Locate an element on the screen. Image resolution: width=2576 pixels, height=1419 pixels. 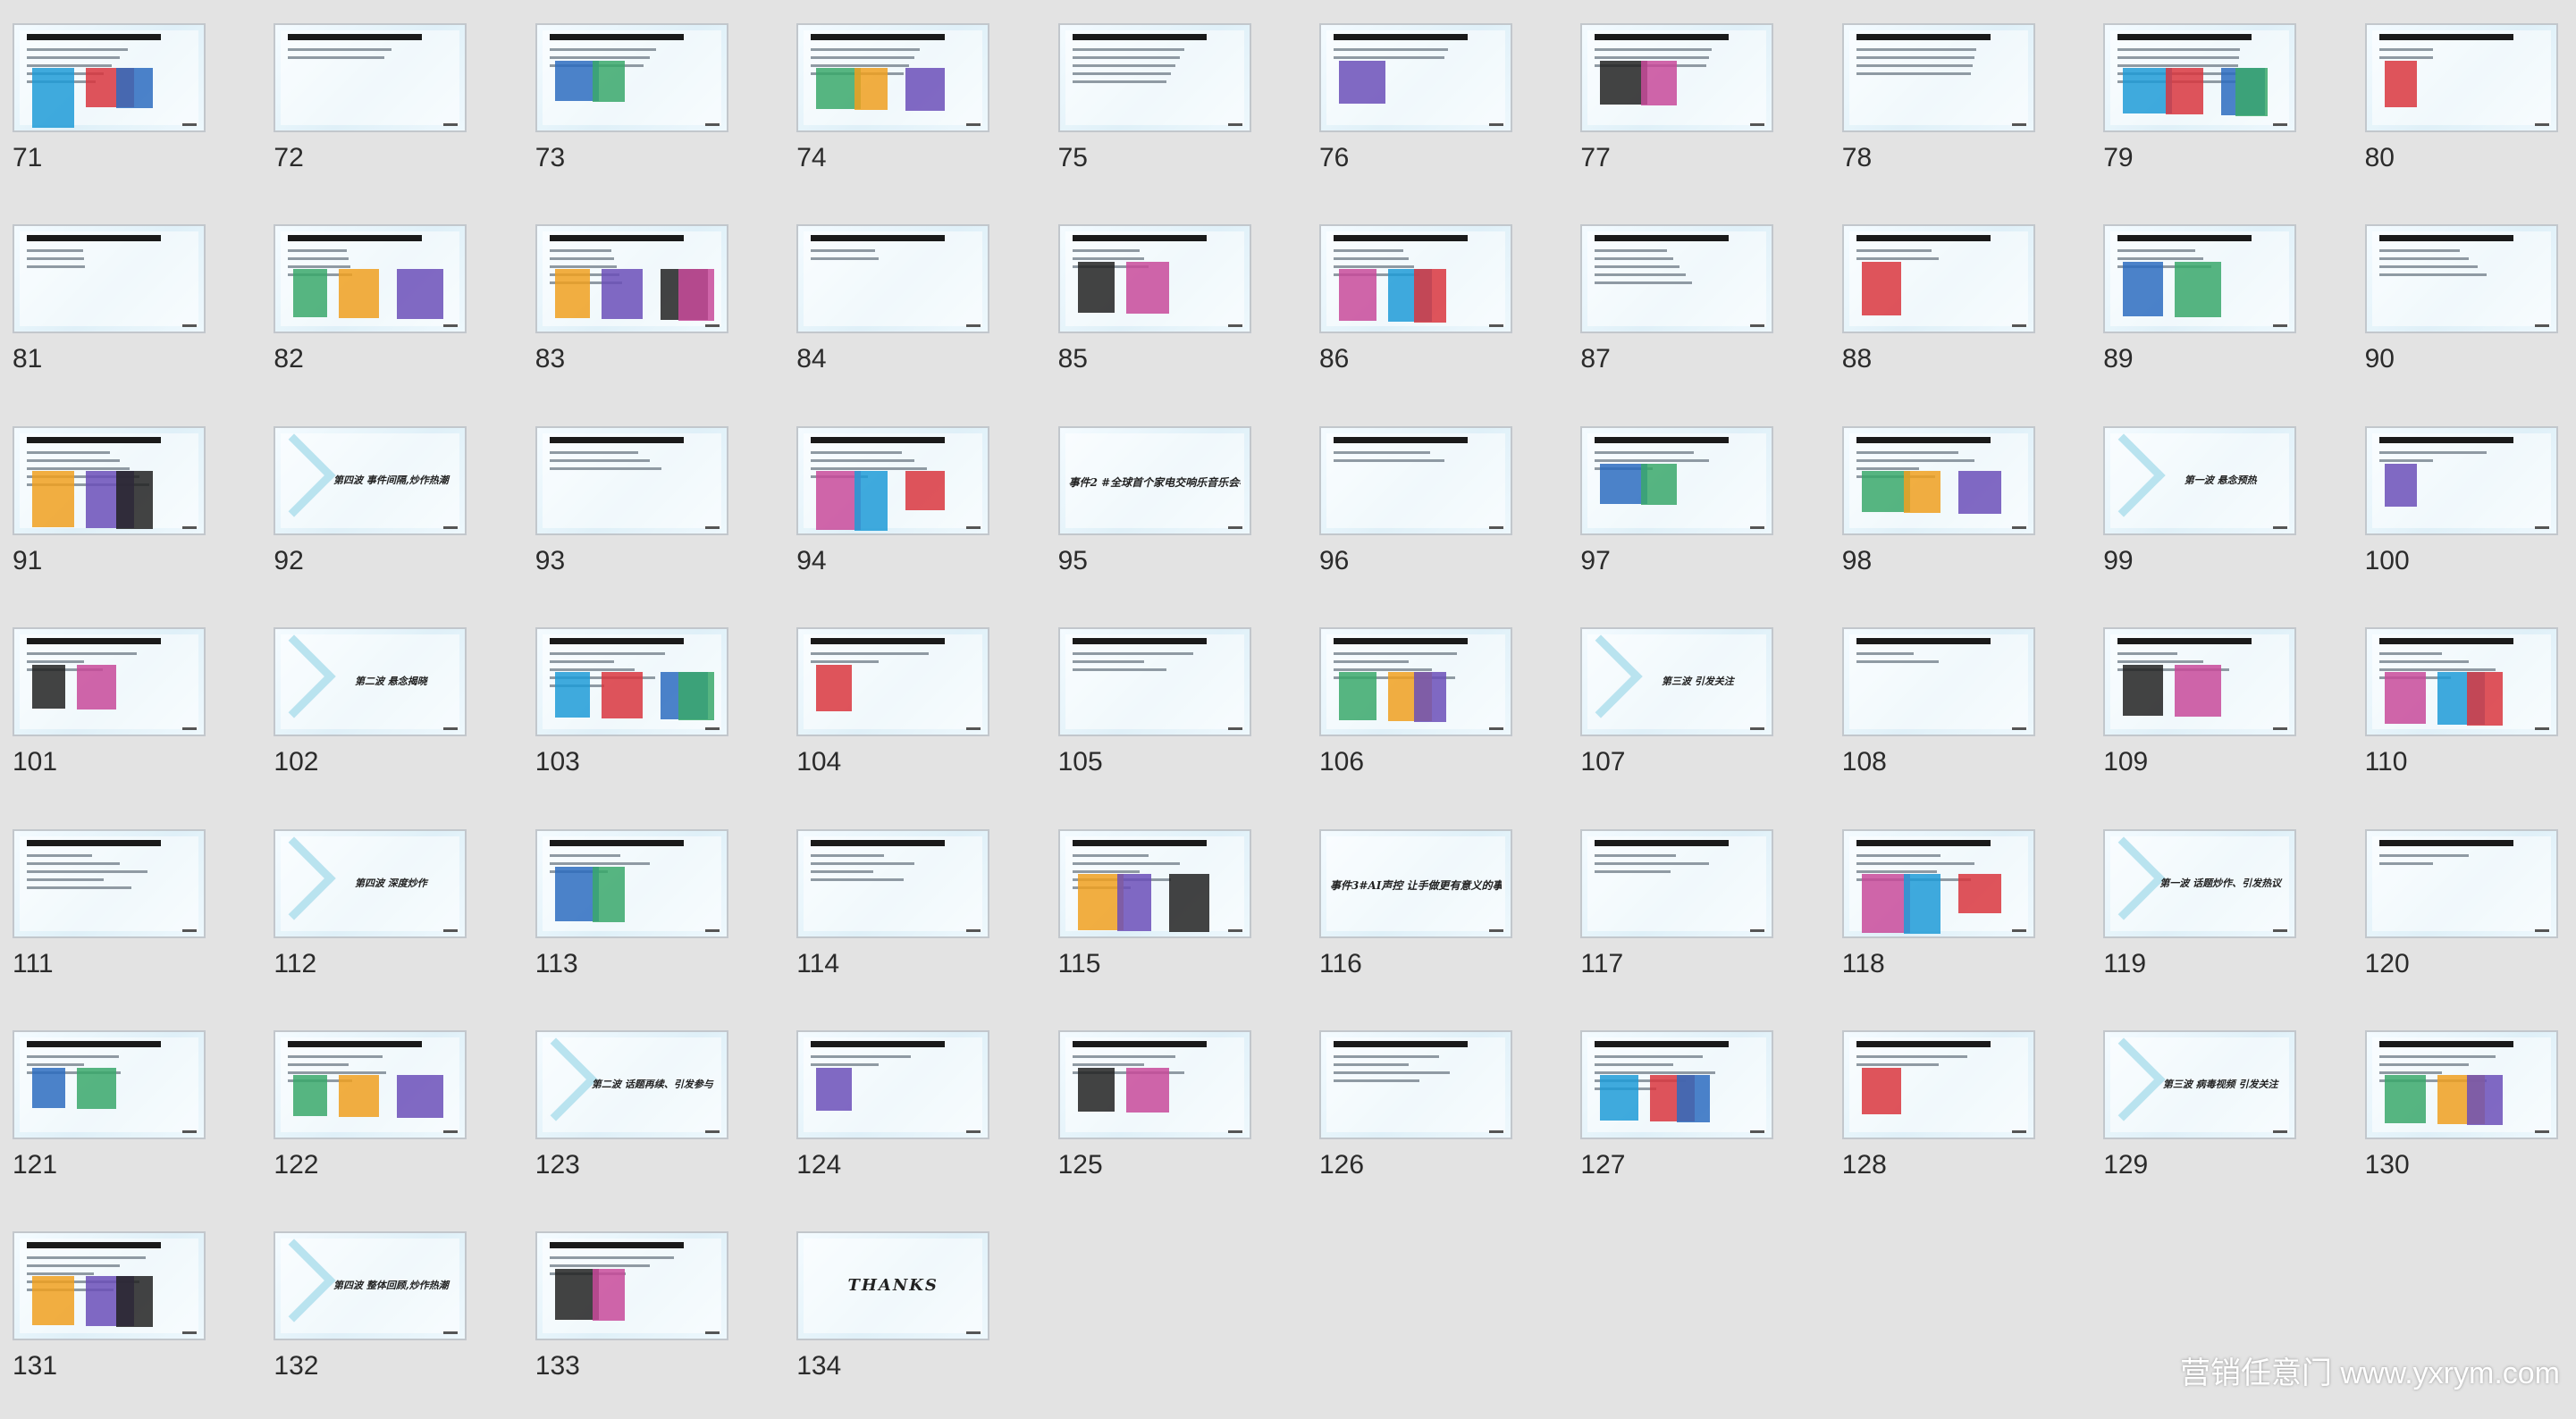
slide-title: 第四波 整体回顾,炒作热潮 is located at coordinates (391, 1286).